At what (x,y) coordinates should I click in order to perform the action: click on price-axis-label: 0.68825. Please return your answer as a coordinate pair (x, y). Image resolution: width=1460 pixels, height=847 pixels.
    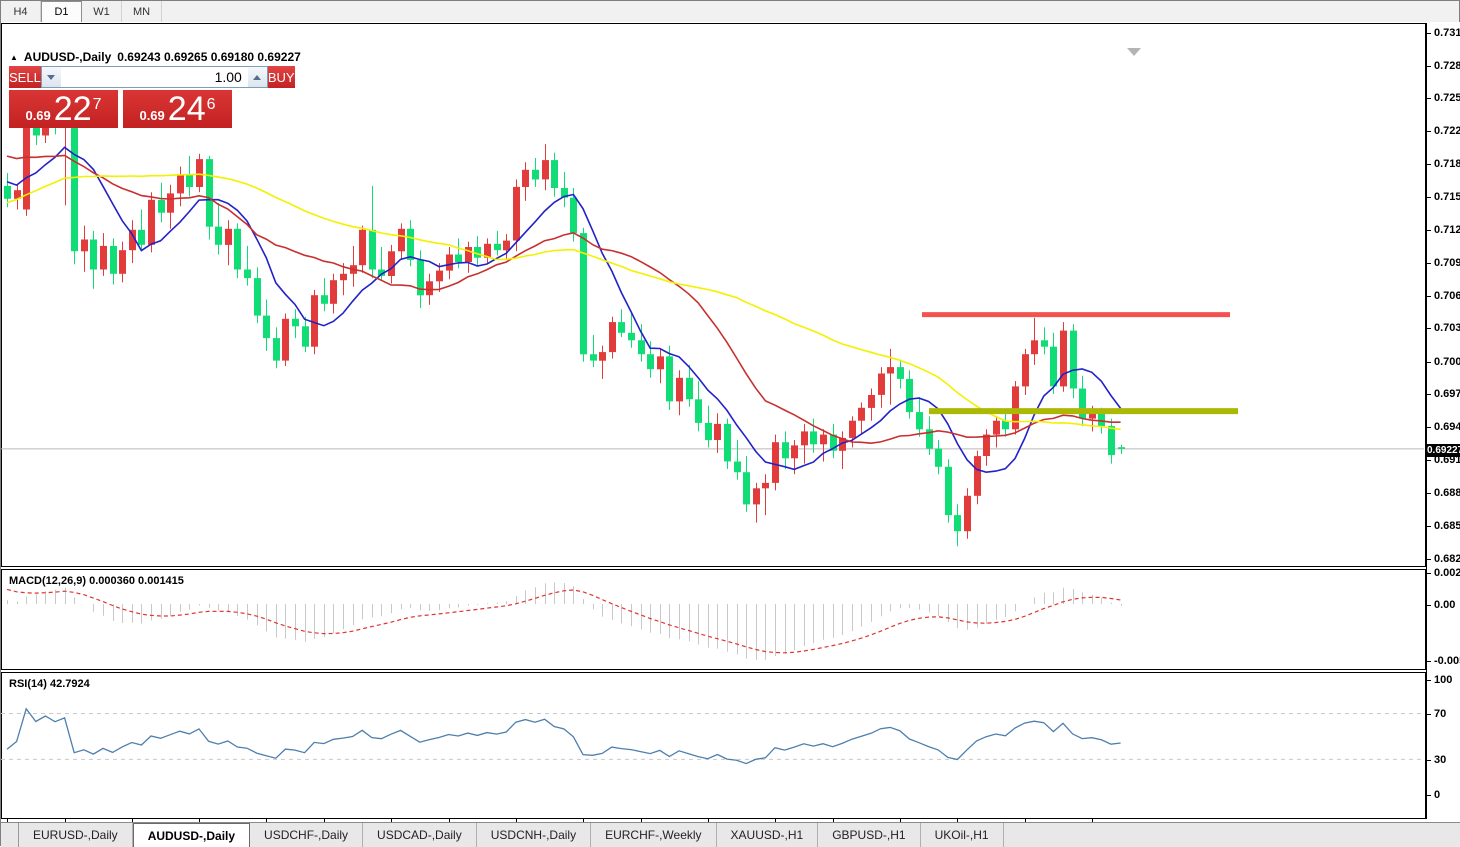
    Looking at the image, I should click on (1447, 493).